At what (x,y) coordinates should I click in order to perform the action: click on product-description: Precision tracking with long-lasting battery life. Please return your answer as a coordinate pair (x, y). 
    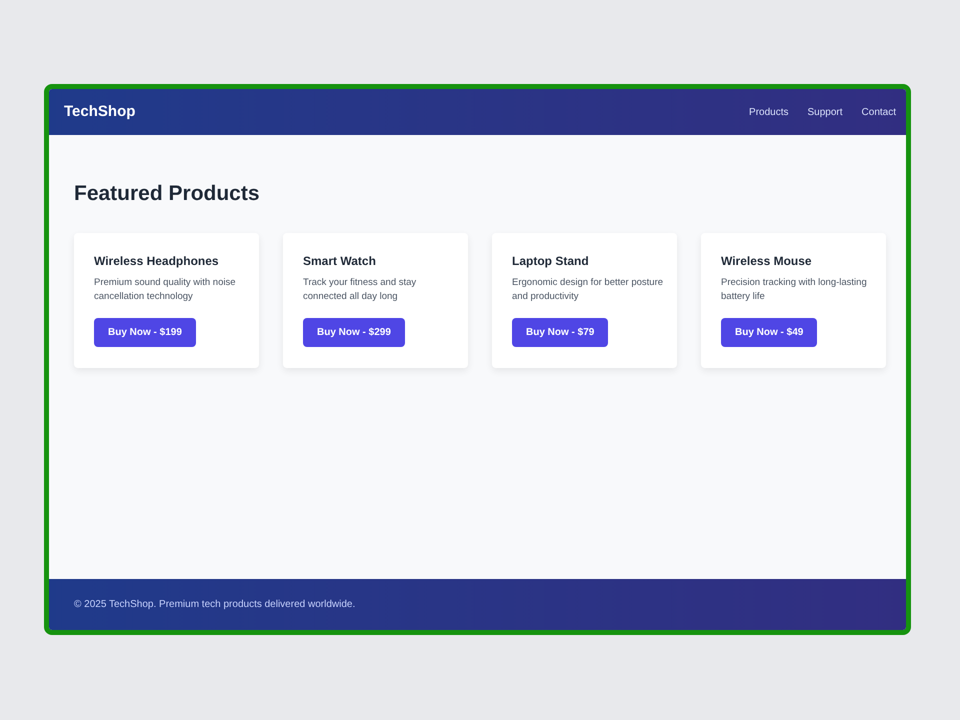
    Looking at the image, I should click on (794, 290).